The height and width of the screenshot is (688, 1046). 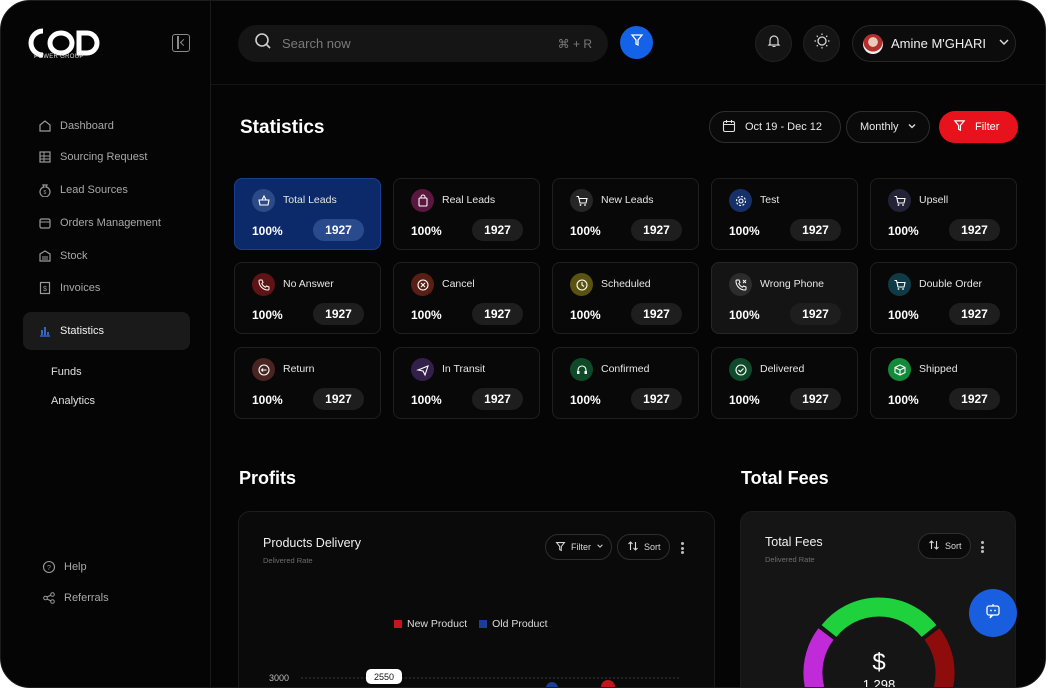 What do you see at coordinates (625, 383) in the screenshot?
I see `stat-card-confirmed: Confirmed 100% 1927` at bounding box center [625, 383].